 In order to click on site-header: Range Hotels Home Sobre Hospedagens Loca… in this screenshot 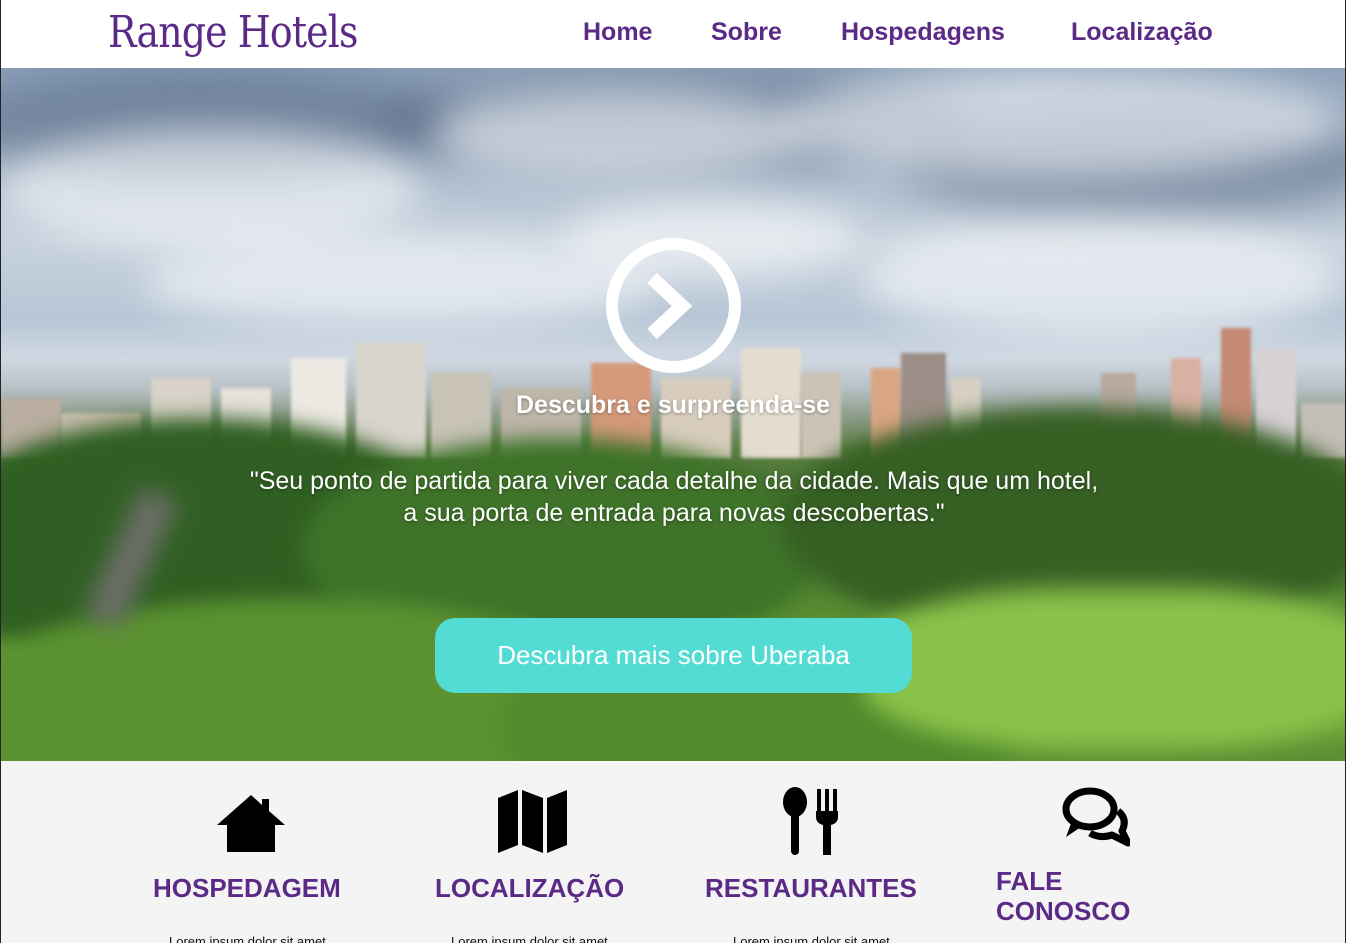, I will do `click(673, 34)`.